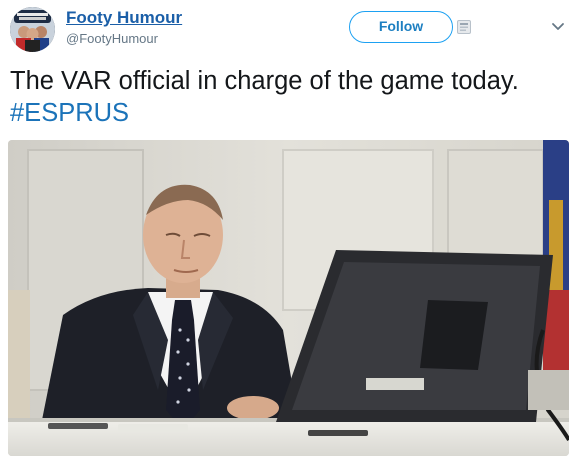  Describe the element at coordinates (558, 27) in the screenshot. I see `chevron-down-icon` at that location.